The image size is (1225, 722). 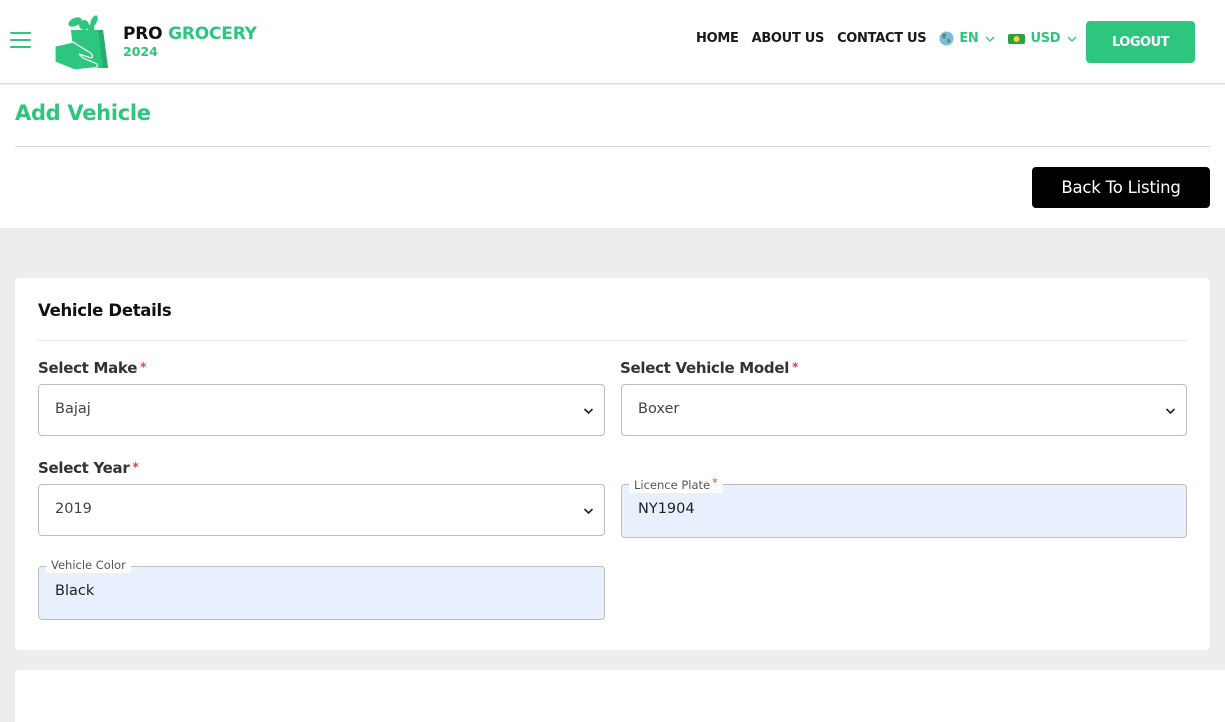 What do you see at coordinates (143, 34) in the screenshot?
I see `brand-name-first: PRO` at bounding box center [143, 34].